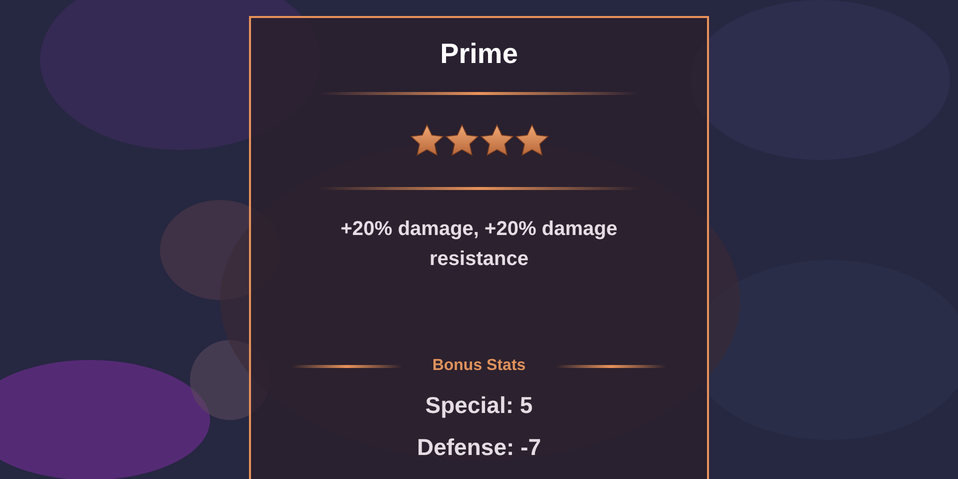  What do you see at coordinates (479, 54) in the screenshot?
I see `card-title: Prime` at bounding box center [479, 54].